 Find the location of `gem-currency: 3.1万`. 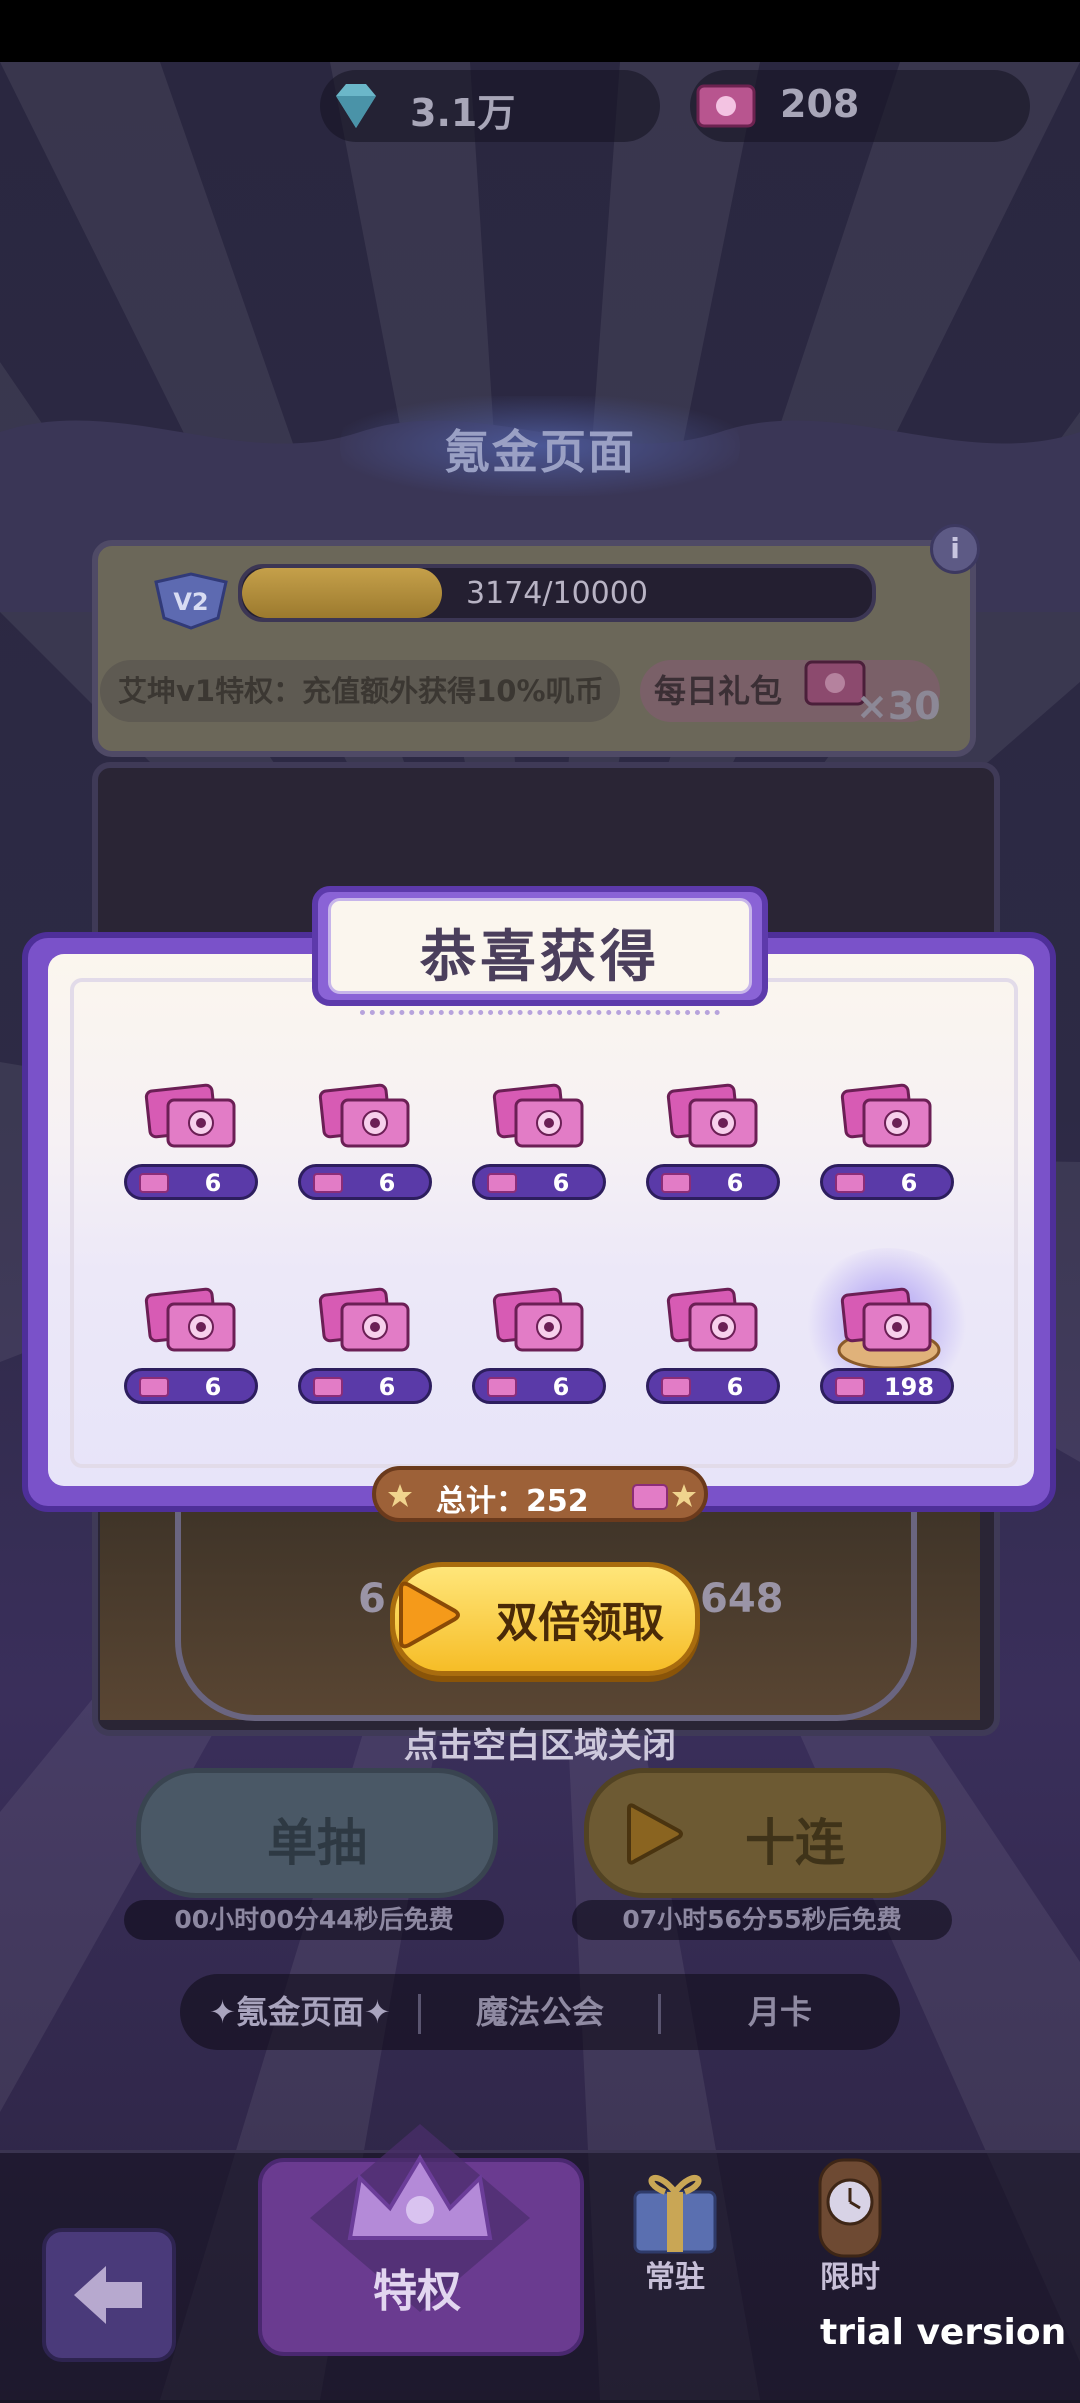

gem-currency: 3.1万 is located at coordinates (490, 106).